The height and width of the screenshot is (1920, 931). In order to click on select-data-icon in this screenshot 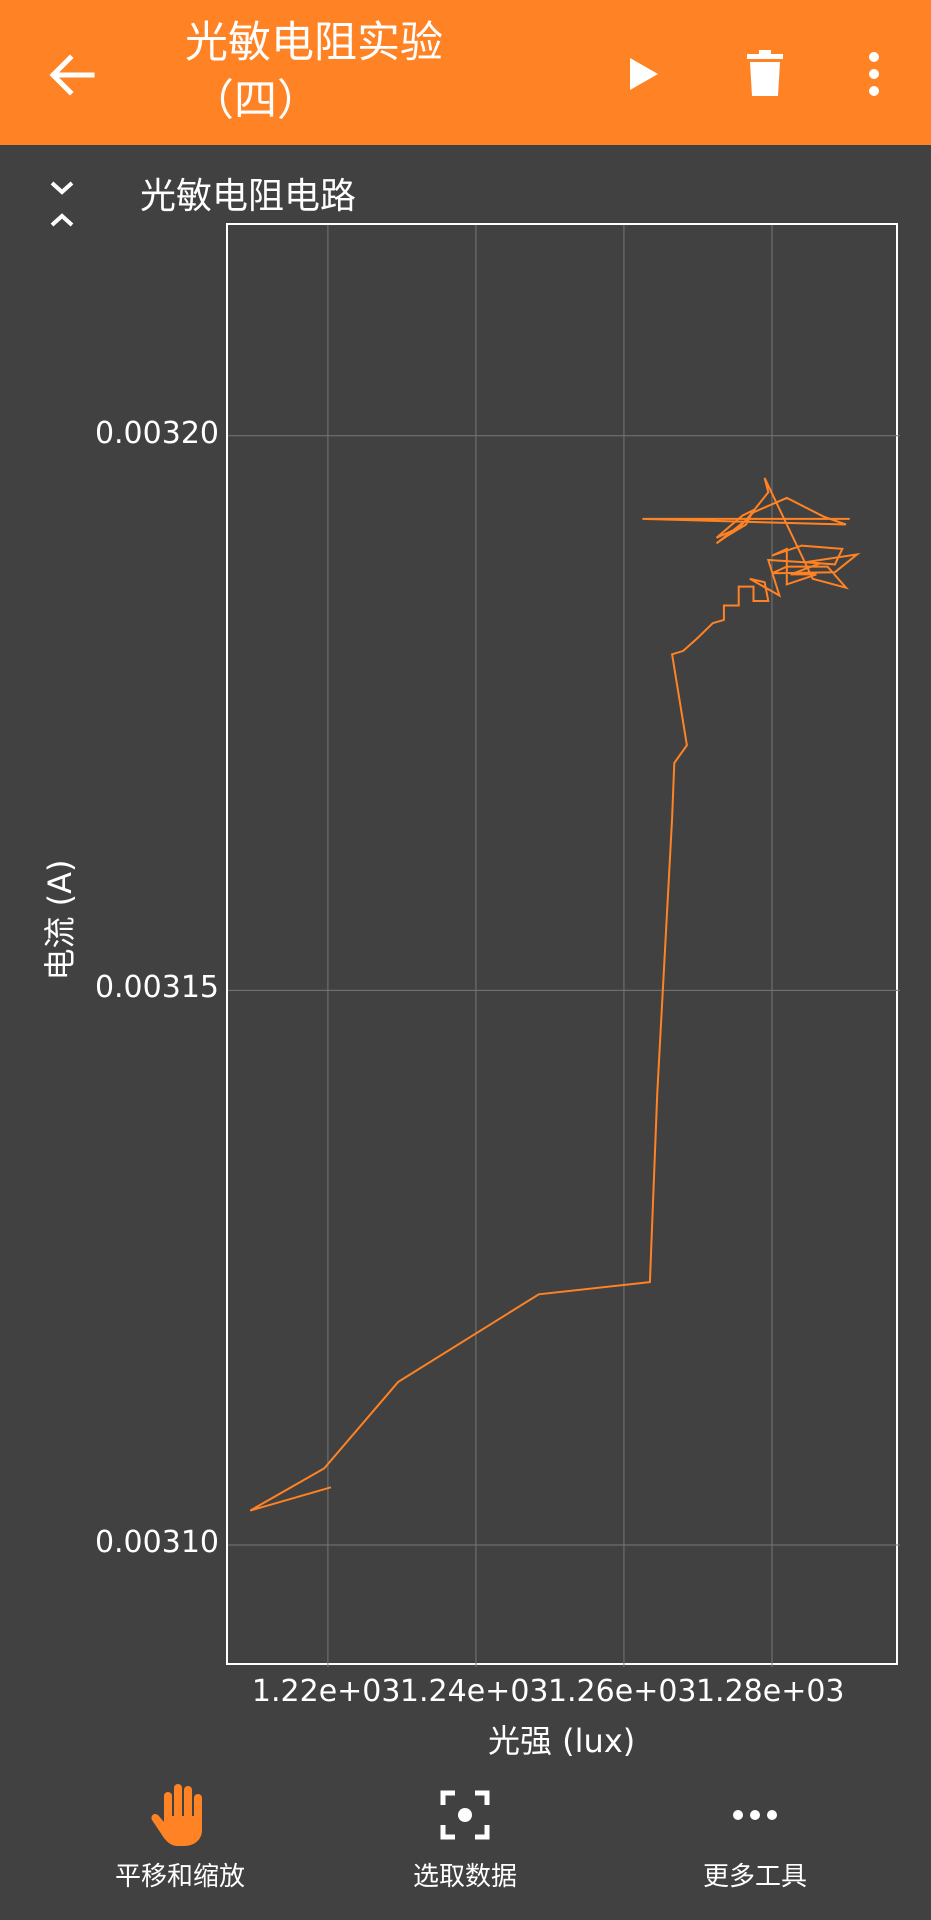, I will do `click(465, 1815)`.